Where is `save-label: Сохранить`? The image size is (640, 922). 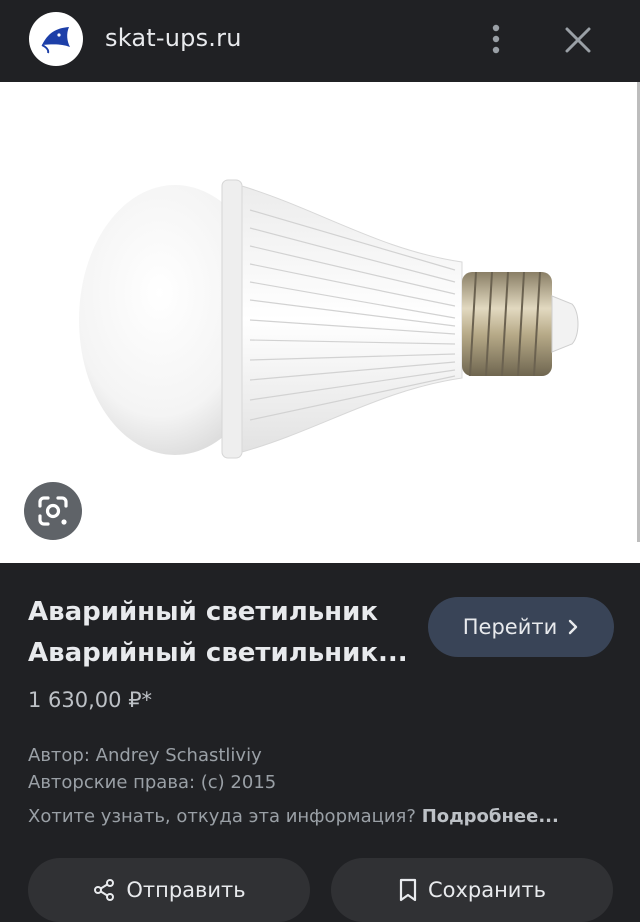 save-label: Сохранить is located at coordinates (487, 890).